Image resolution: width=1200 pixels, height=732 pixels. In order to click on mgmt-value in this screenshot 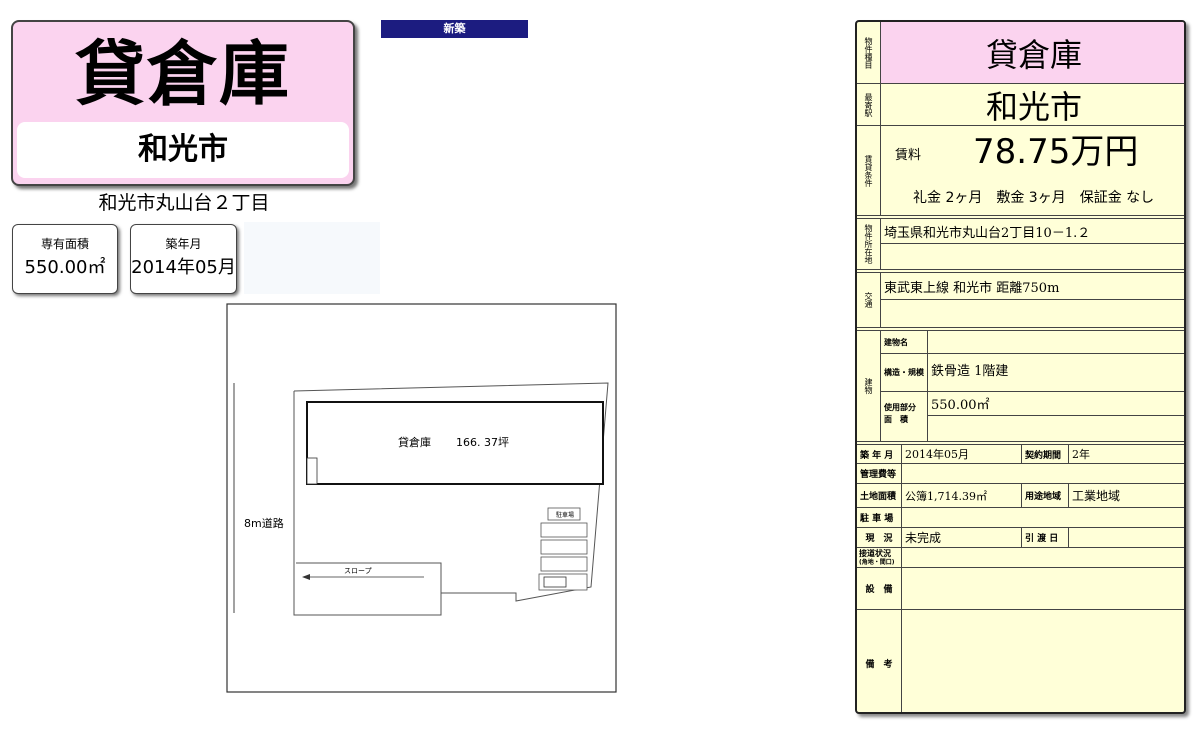, I will do `click(1043, 474)`.